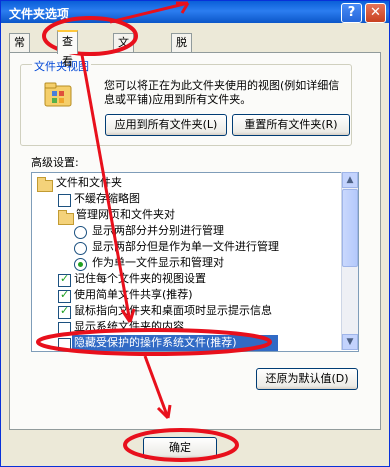 The image size is (390, 467). I want to click on vertical-scrollbar: ▲ ▼, so click(349, 261).